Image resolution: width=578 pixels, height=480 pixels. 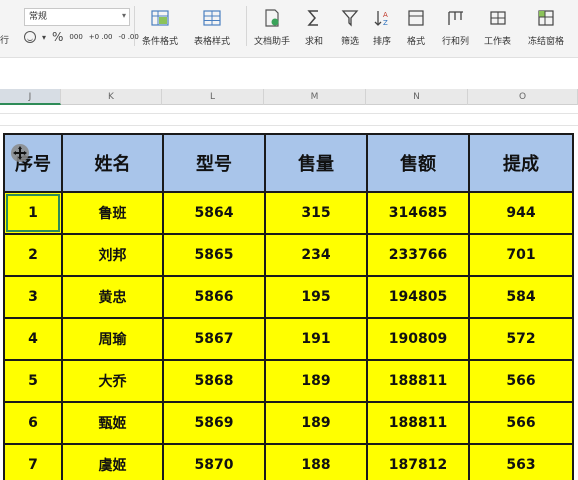 I want to click on data-cell: 5864, so click(x=214, y=213).